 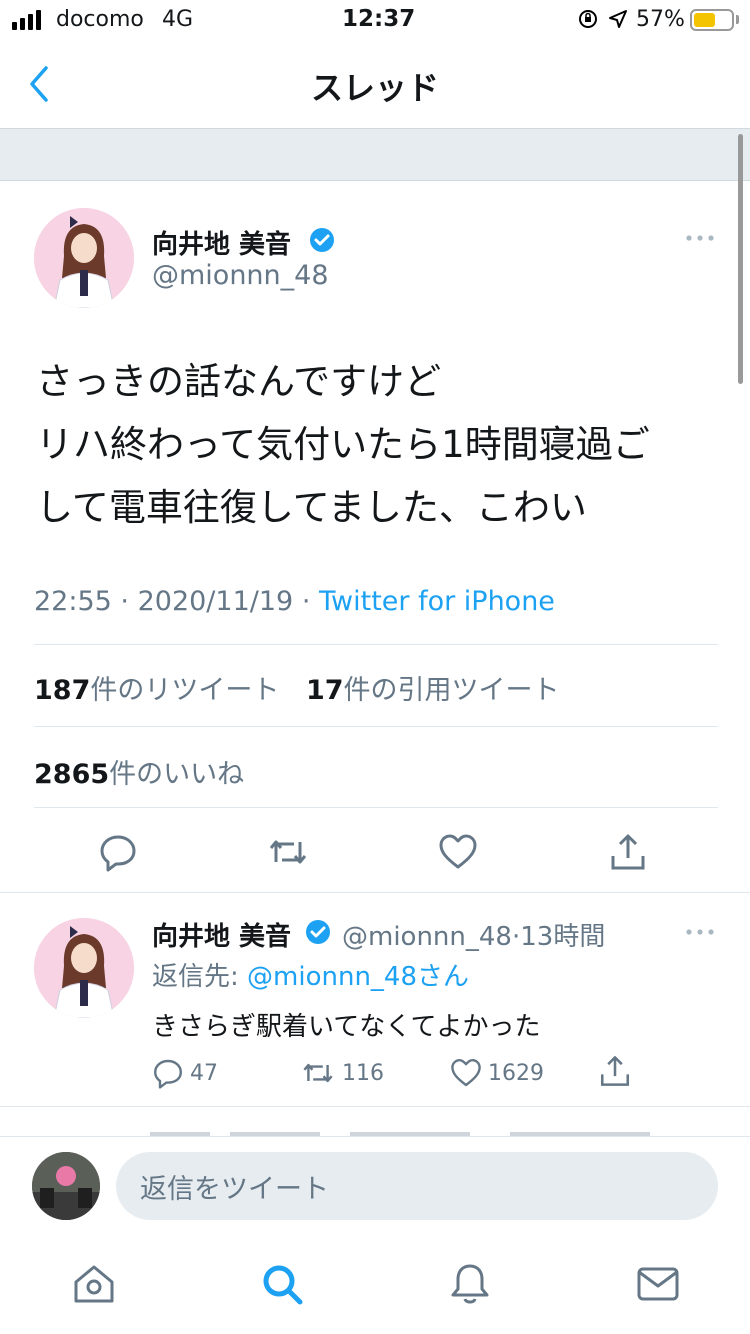 What do you see at coordinates (234, 1189) in the screenshot?
I see `reply-placeholder: 返信をツイート` at bounding box center [234, 1189].